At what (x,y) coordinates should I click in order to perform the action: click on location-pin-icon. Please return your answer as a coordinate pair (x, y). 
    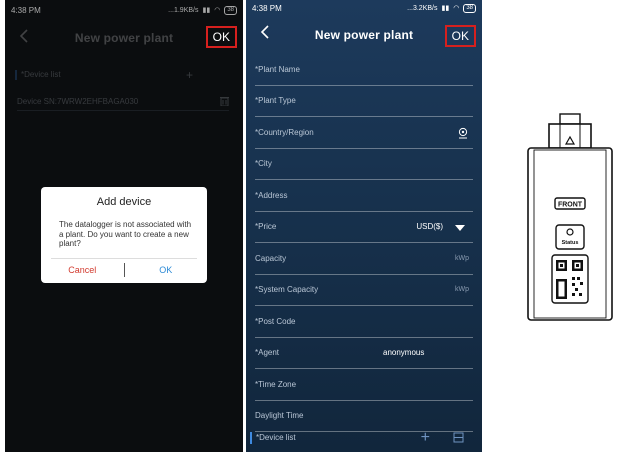
    Looking at the image, I should click on (463, 133).